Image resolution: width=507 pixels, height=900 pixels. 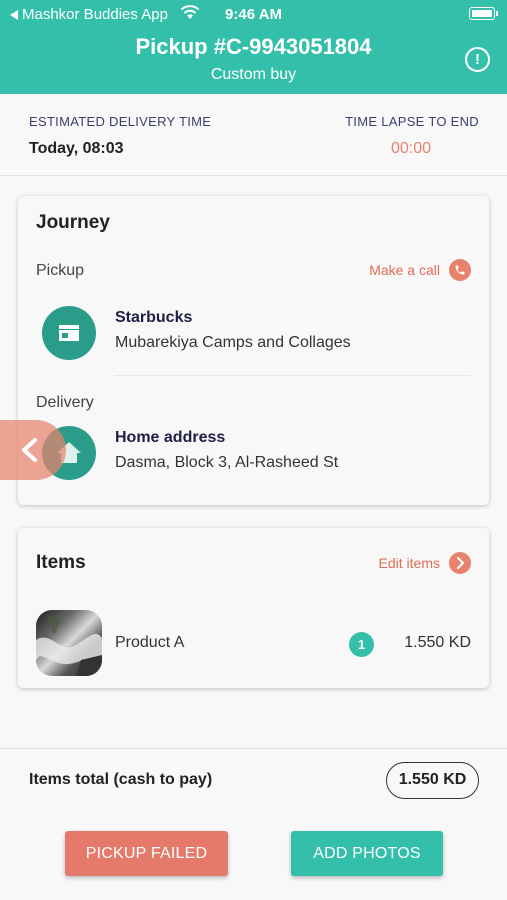 I want to click on product-price: 1.550 KD, so click(x=437, y=642).